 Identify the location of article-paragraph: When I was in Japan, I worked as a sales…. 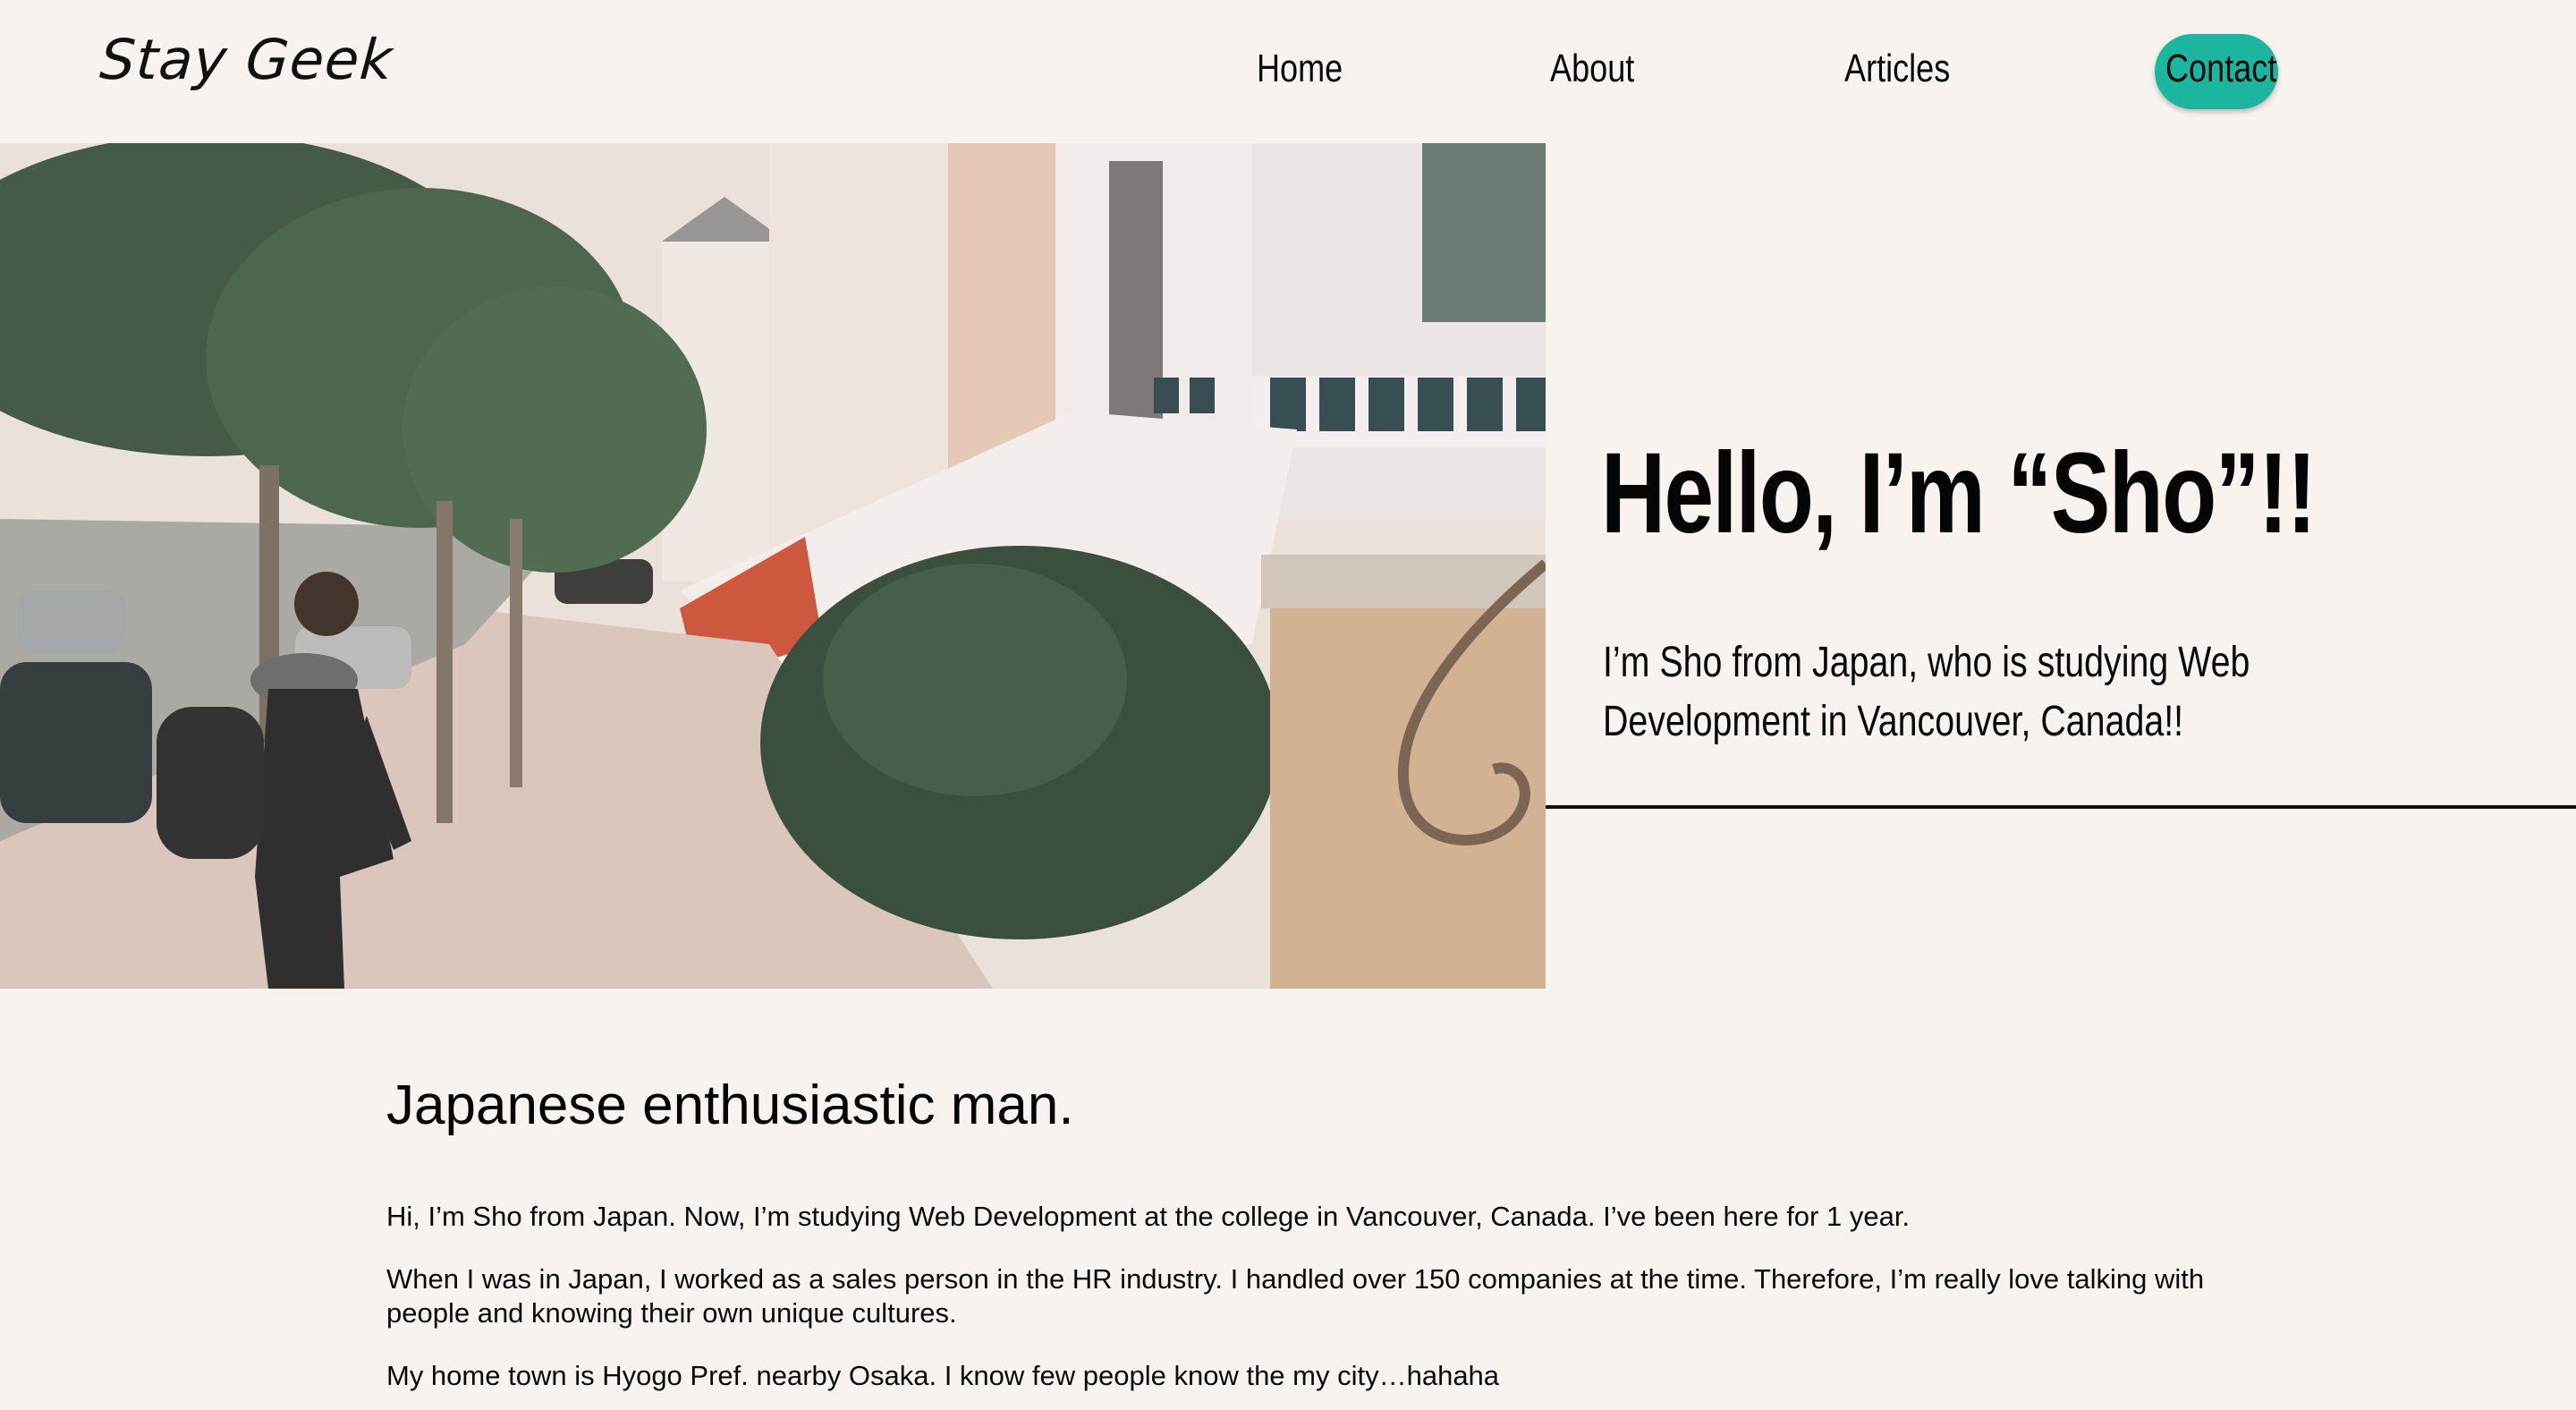
(1295, 1296).